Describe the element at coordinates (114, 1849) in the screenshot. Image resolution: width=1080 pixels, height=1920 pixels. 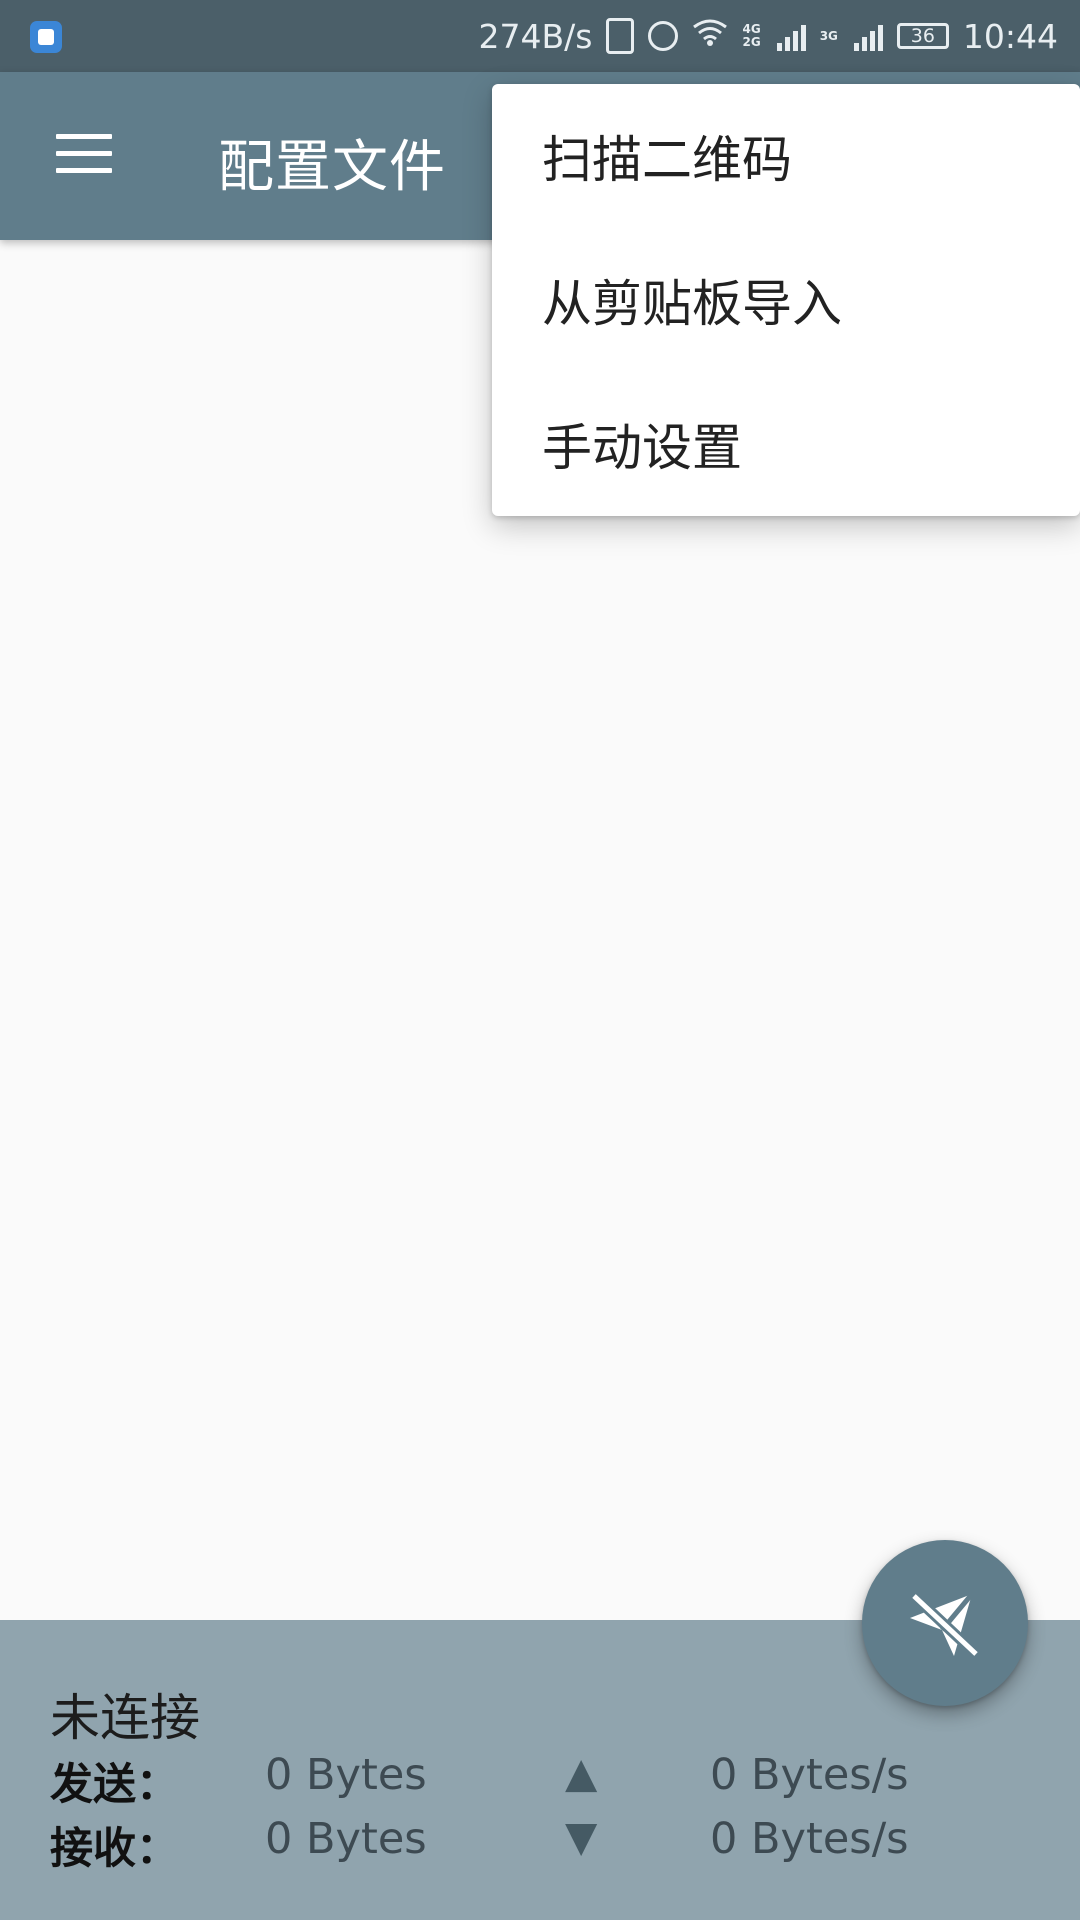
I see `received-label: 接收：` at that location.